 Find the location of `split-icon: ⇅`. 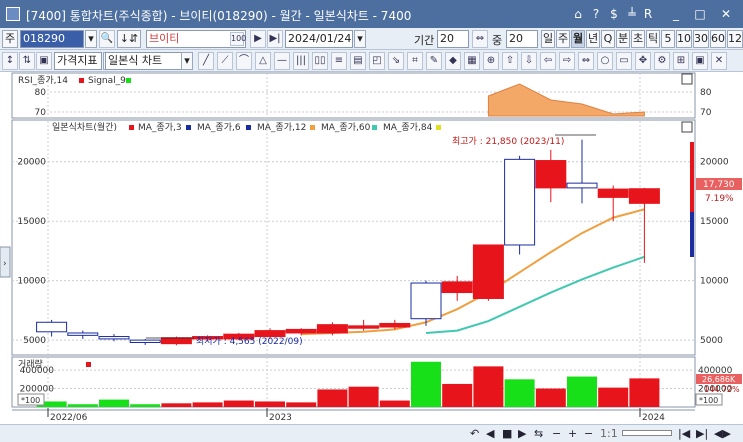

split-icon: ⇅ is located at coordinates (27, 61).